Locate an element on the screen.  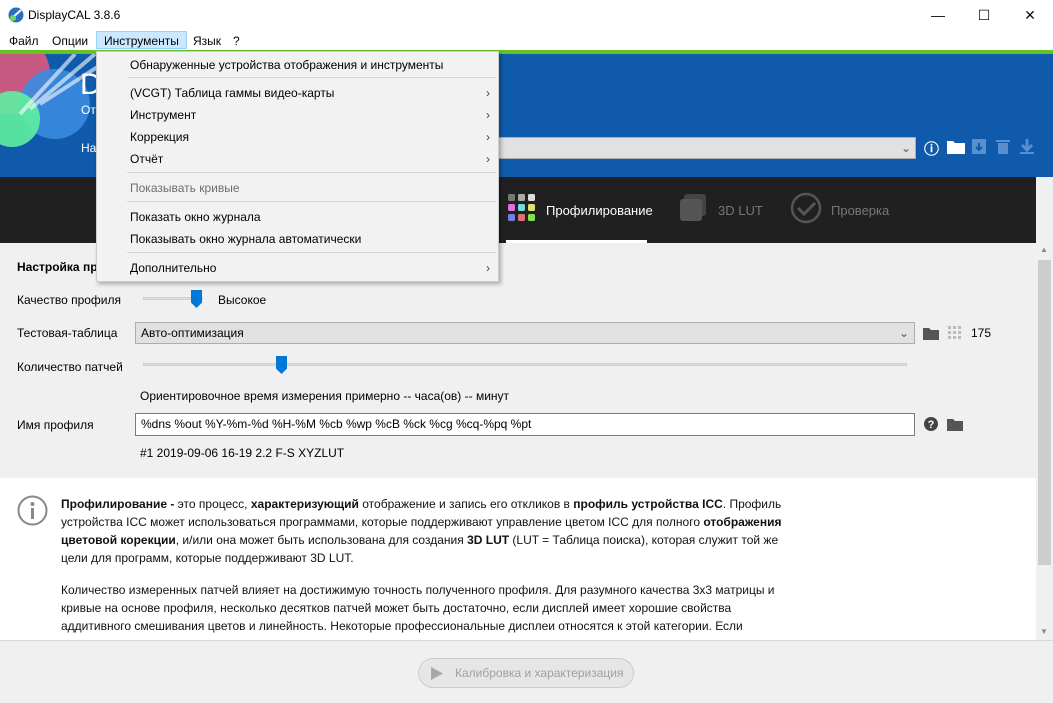
color-patches-icon is located at coordinates (521, 207).